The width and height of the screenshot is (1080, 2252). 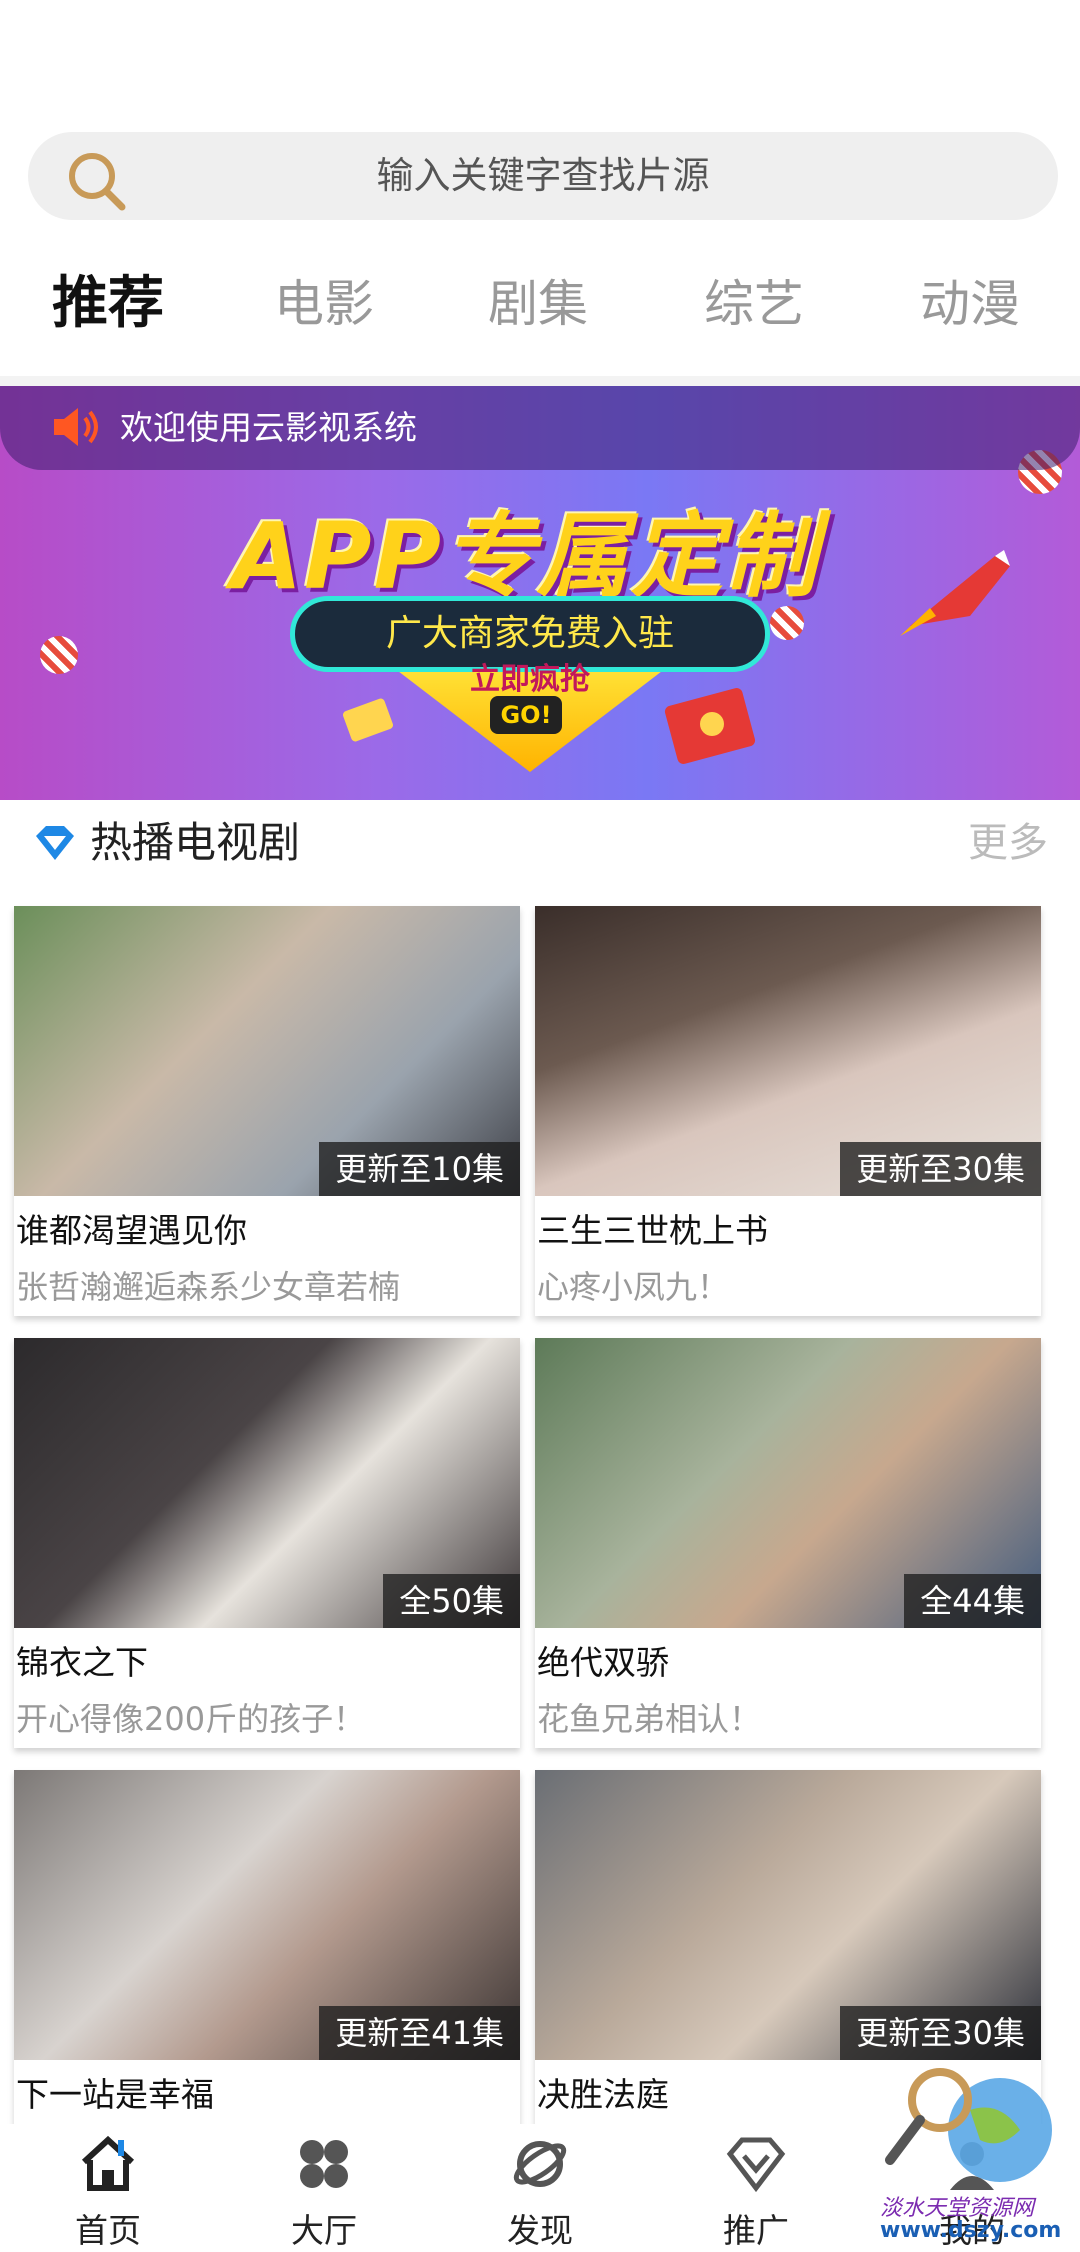 I want to click on drama-title: 谁都渴望遇见你, so click(x=131, y=1230).